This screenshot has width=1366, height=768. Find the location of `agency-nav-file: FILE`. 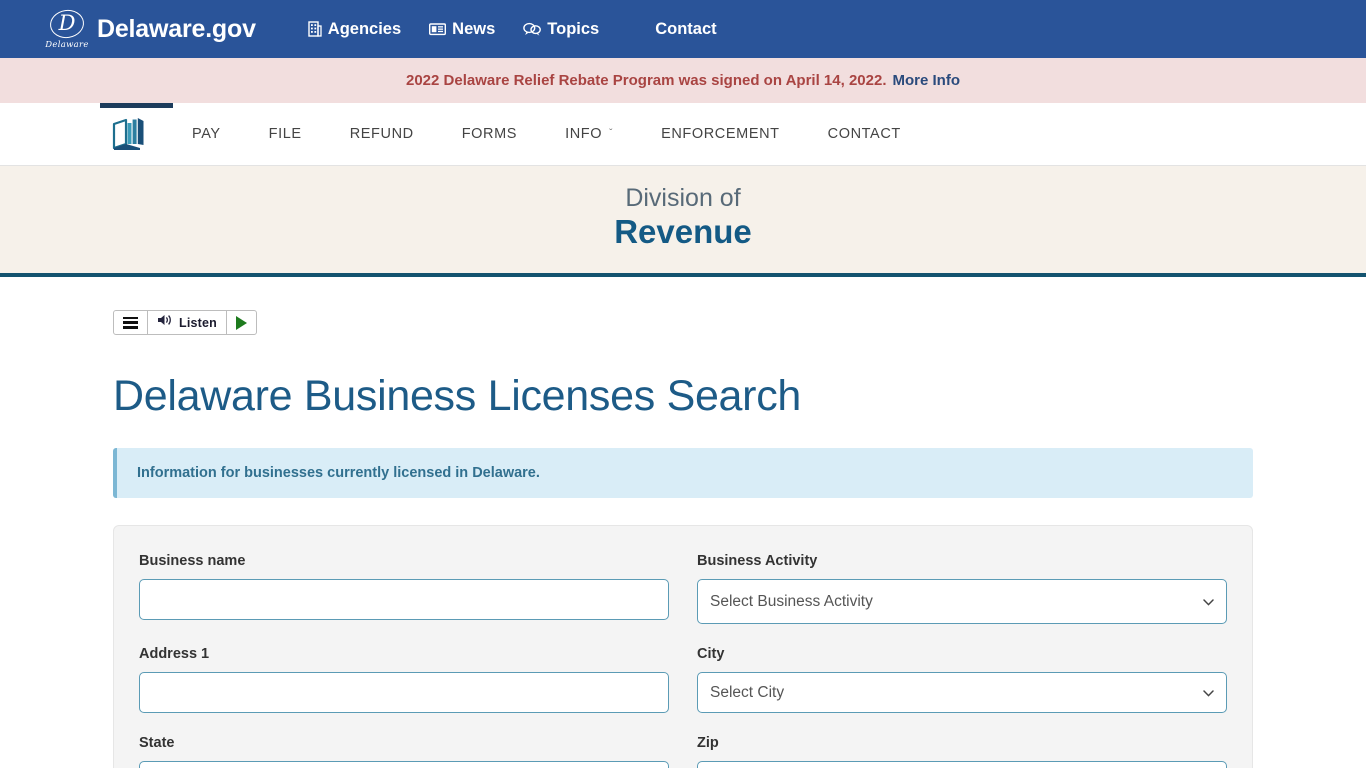

agency-nav-file: FILE is located at coordinates (285, 134).